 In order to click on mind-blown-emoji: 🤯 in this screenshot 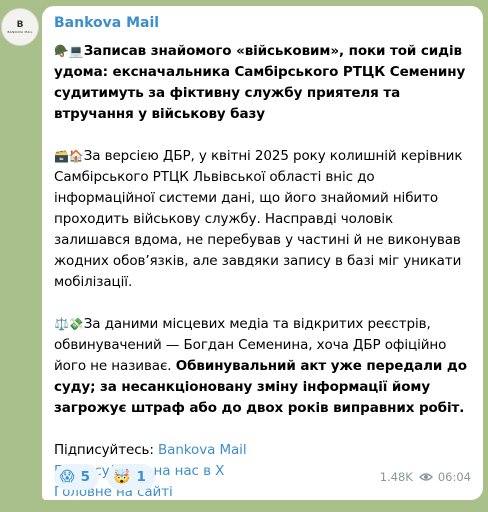, I will do `click(122, 477)`.